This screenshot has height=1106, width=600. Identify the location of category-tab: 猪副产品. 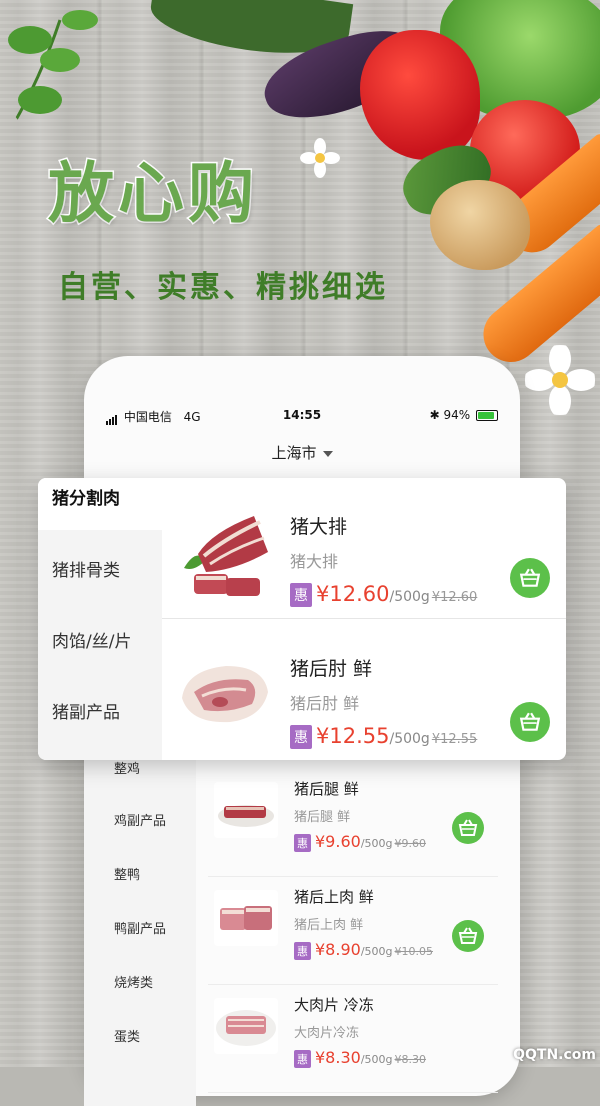
(86, 710).